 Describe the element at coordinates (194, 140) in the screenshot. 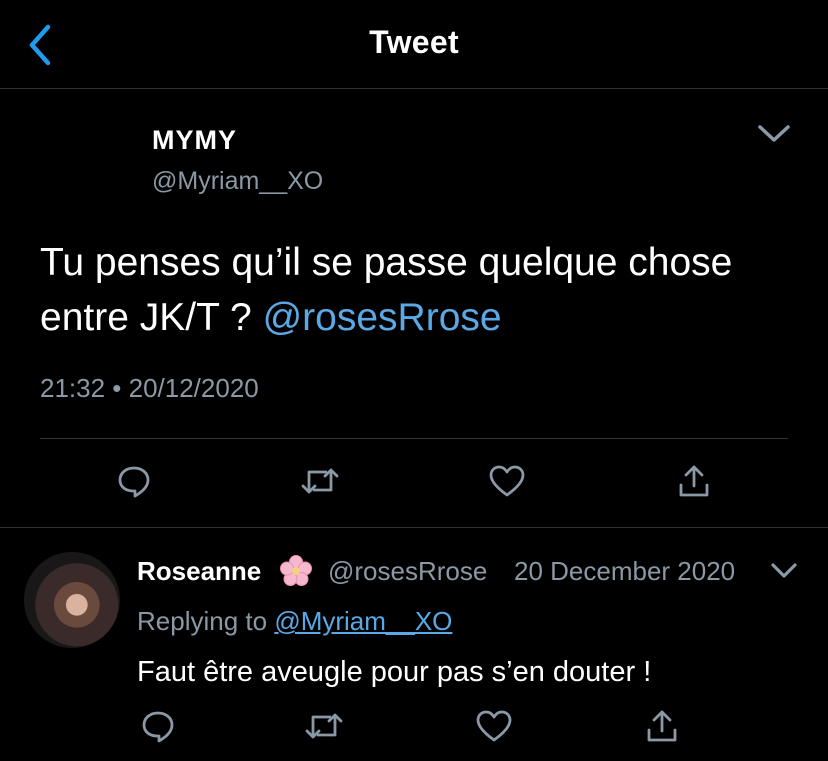

I see `author-display-name: MYMY` at that location.